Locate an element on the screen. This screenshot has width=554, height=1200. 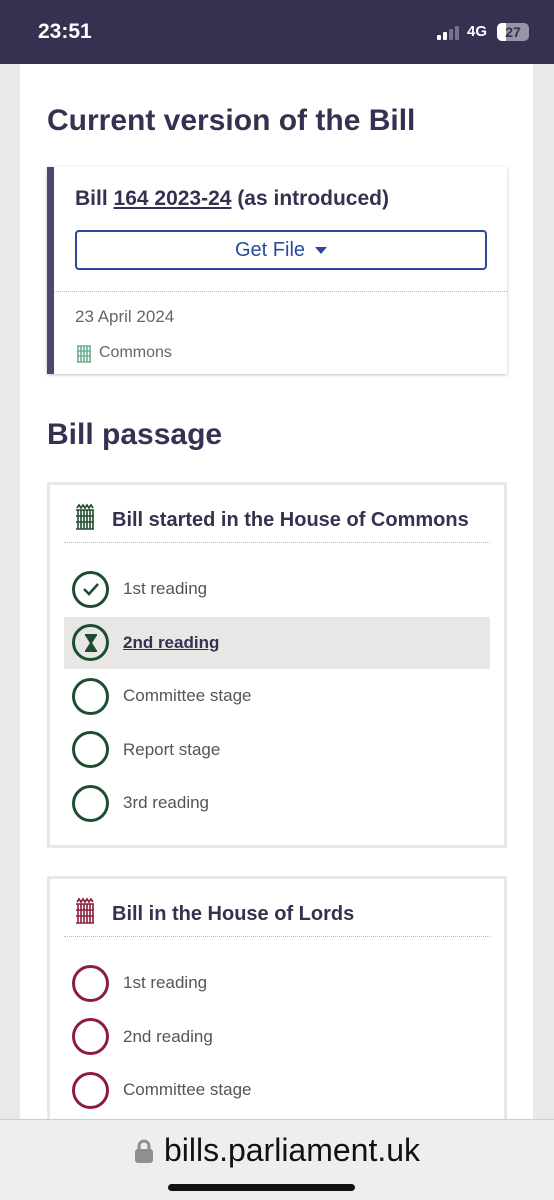
current-version-heading: Current version of the Bill is located at coordinates (231, 120).